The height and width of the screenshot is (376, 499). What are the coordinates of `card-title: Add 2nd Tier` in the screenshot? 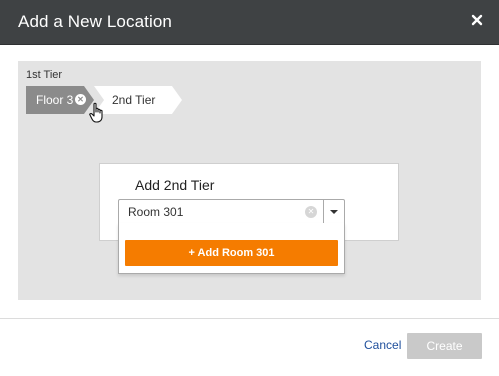 It's located at (175, 185).